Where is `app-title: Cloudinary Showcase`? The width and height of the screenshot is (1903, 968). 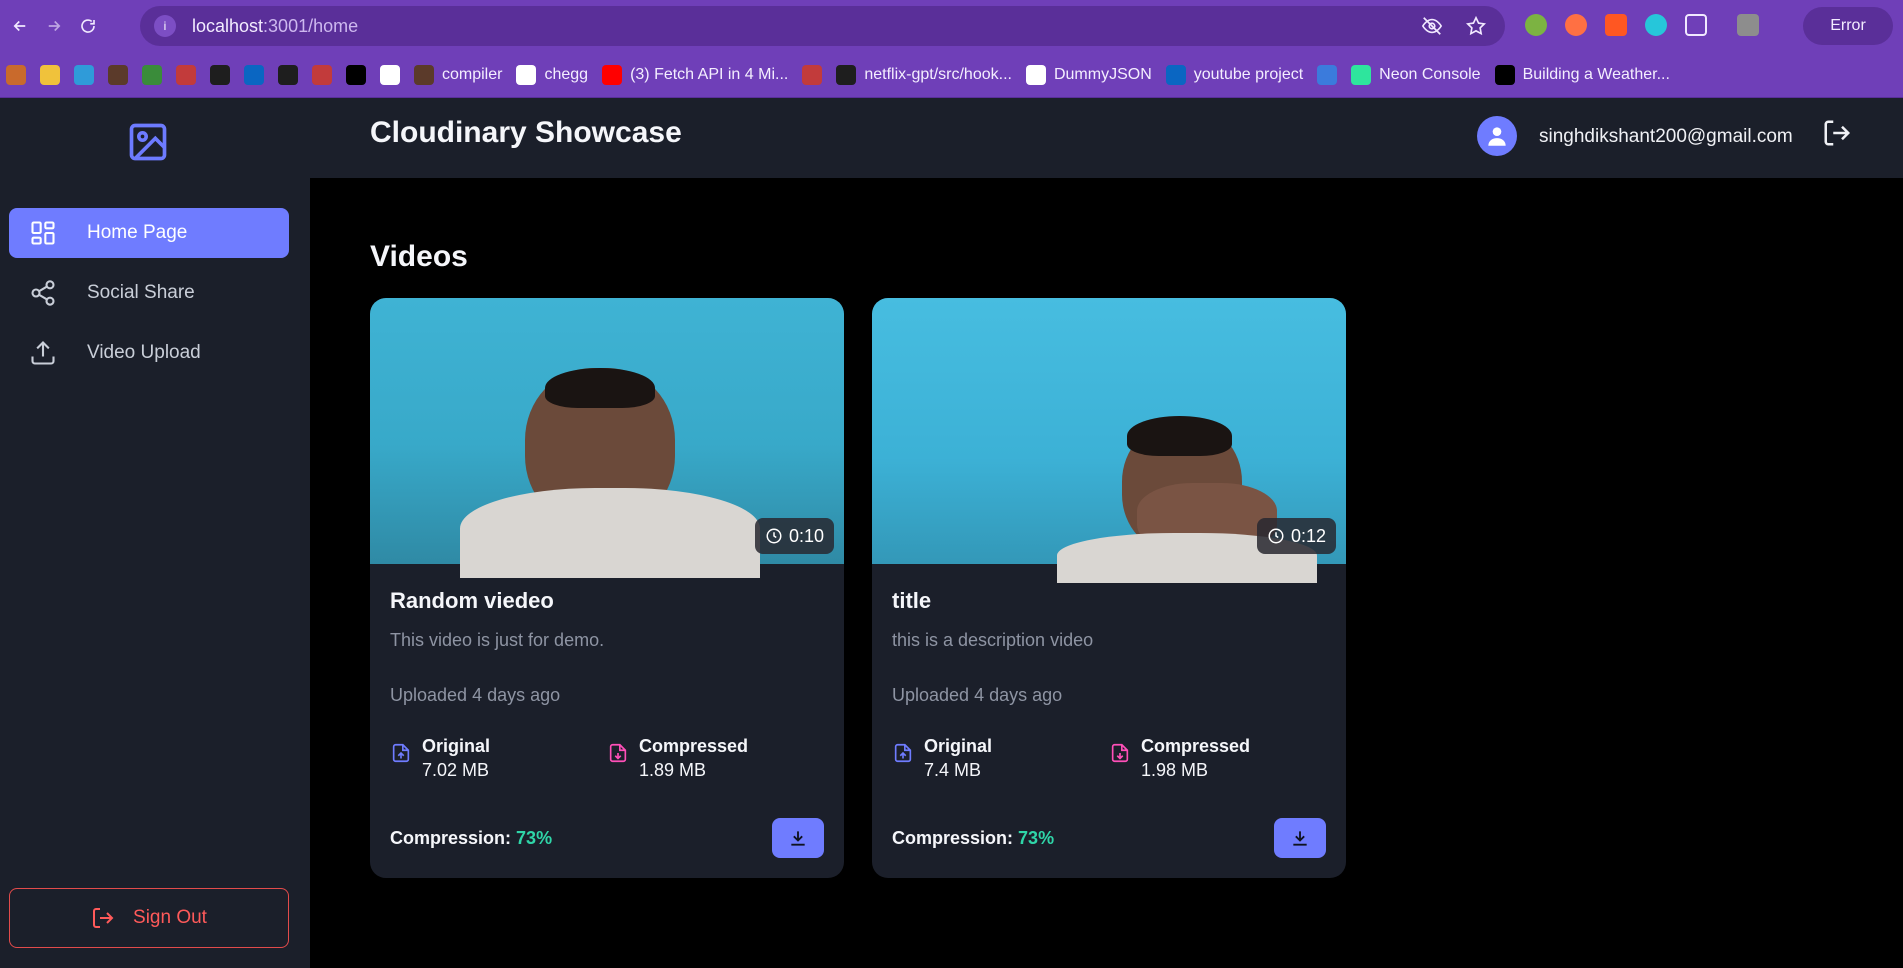
app-title: Cloudinary Showcase is located at coordinates (526, 132).